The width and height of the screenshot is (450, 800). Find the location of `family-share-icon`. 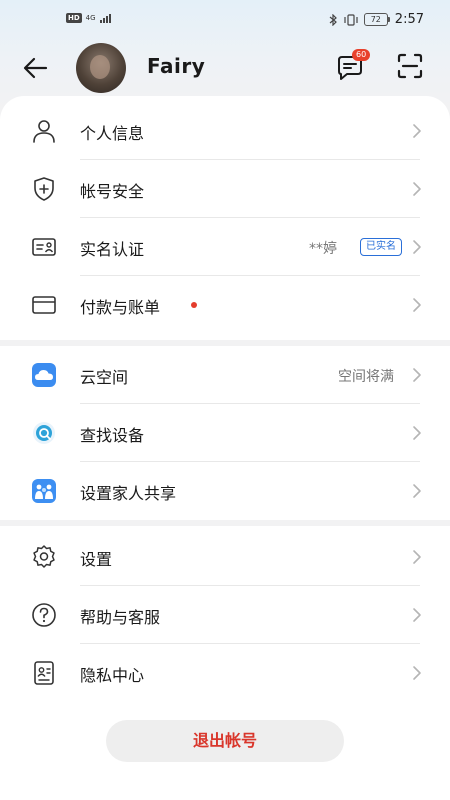

family-share-icon is located at coordinates (44, 491).